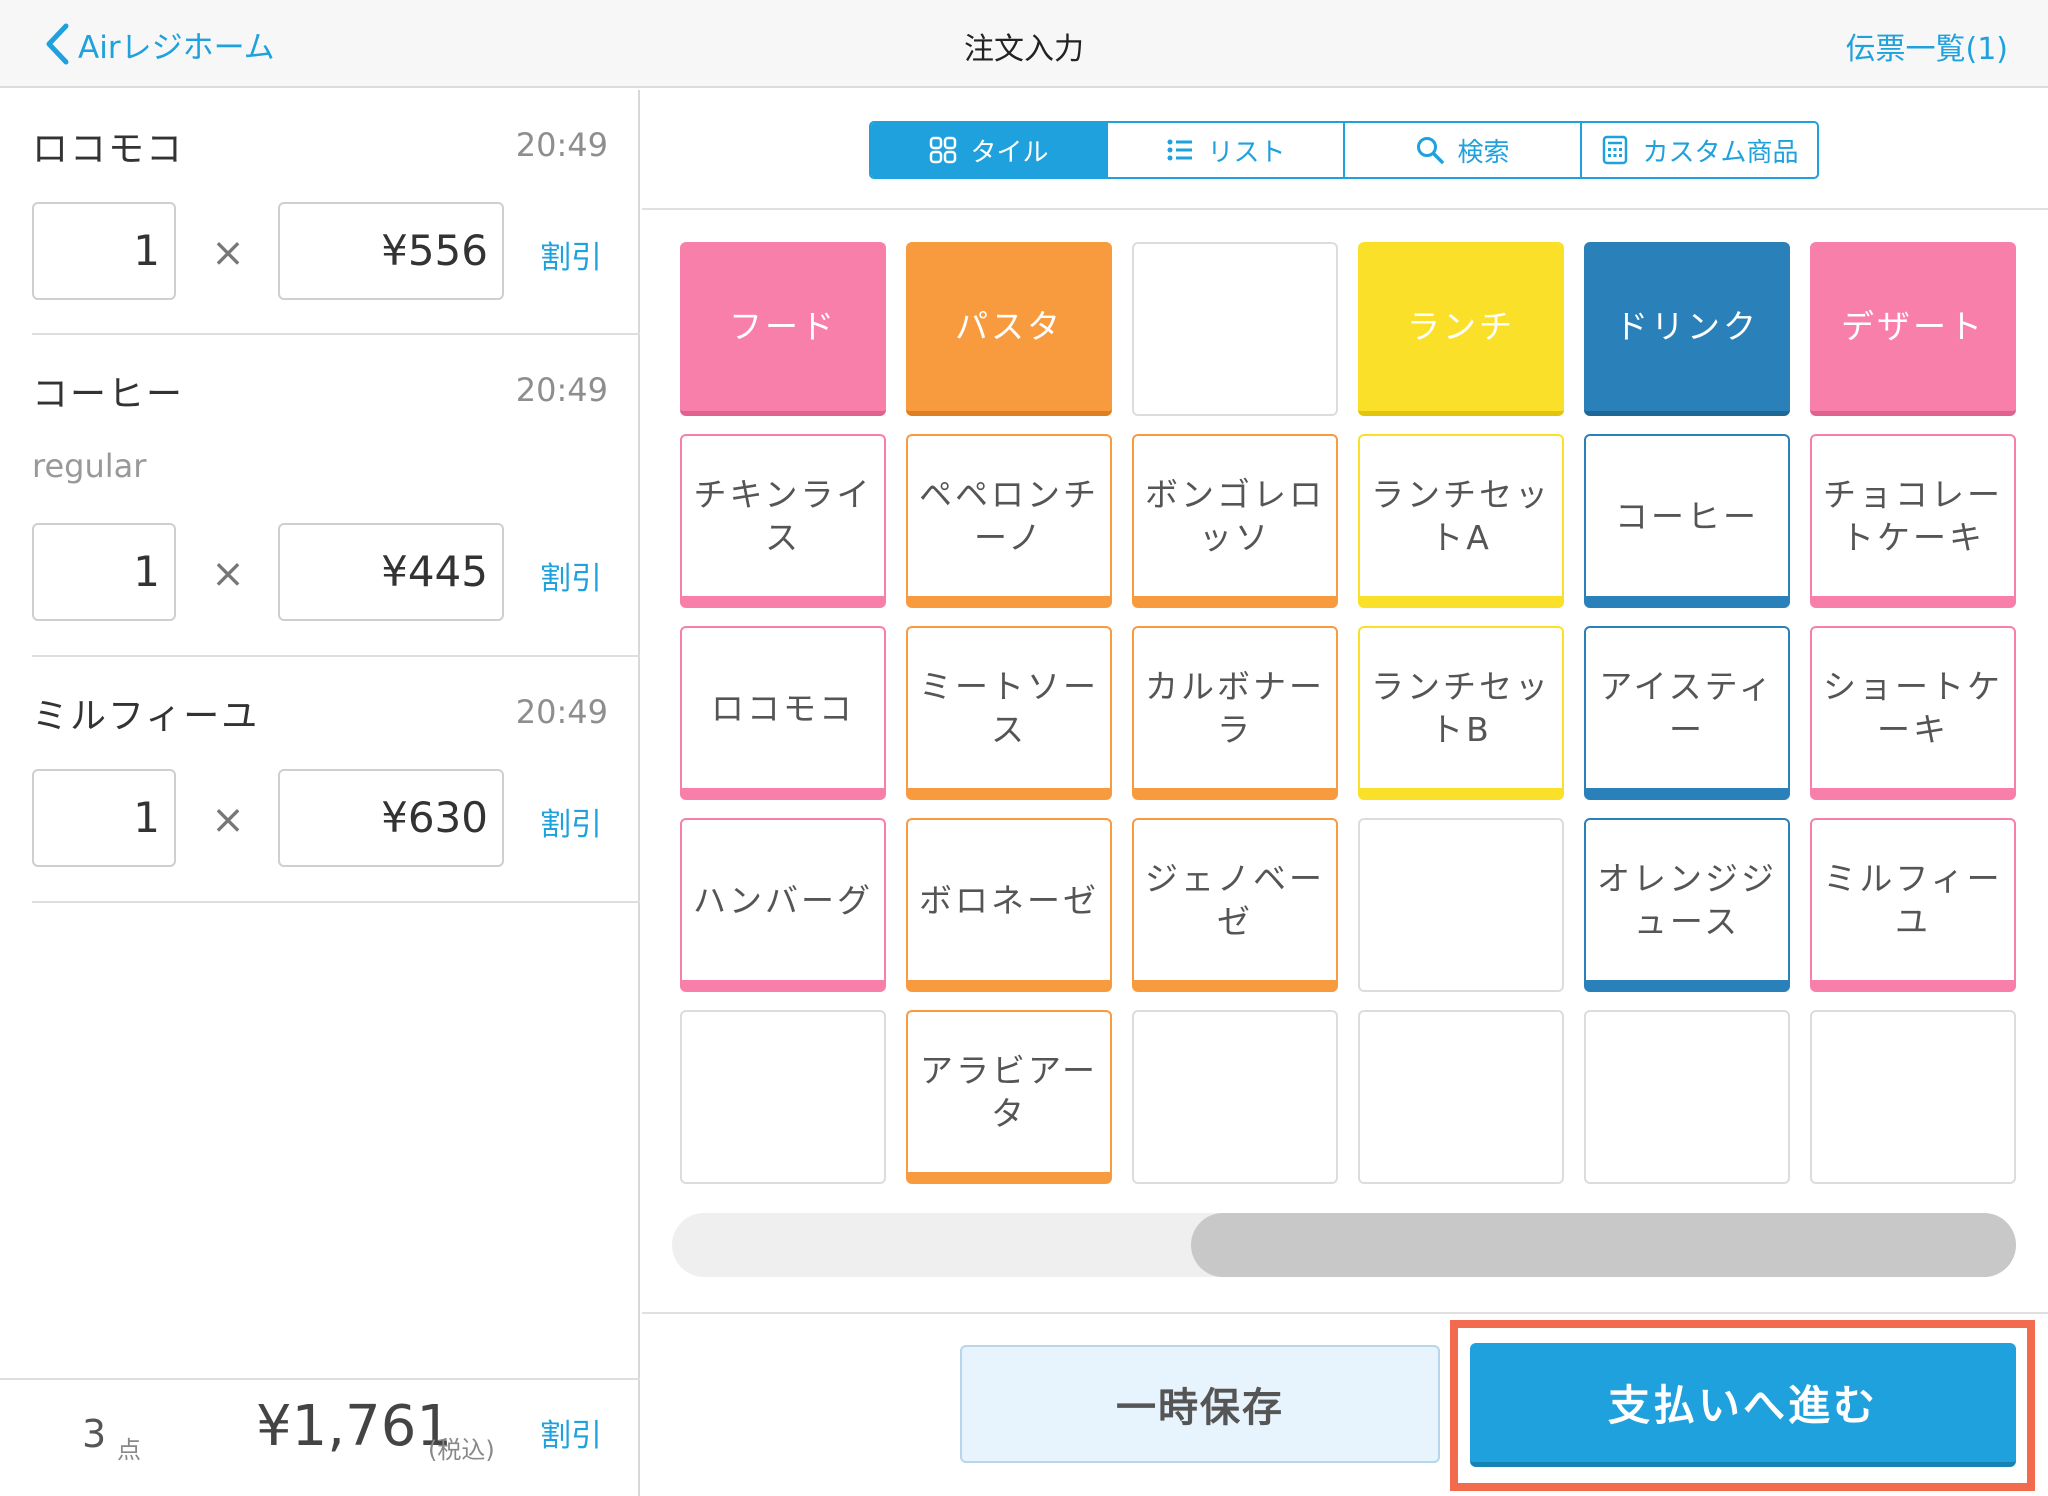  Describe the element at coordinates (354, 1426) in the screenshot. I see `total-amount: ¥1,761` at that location.